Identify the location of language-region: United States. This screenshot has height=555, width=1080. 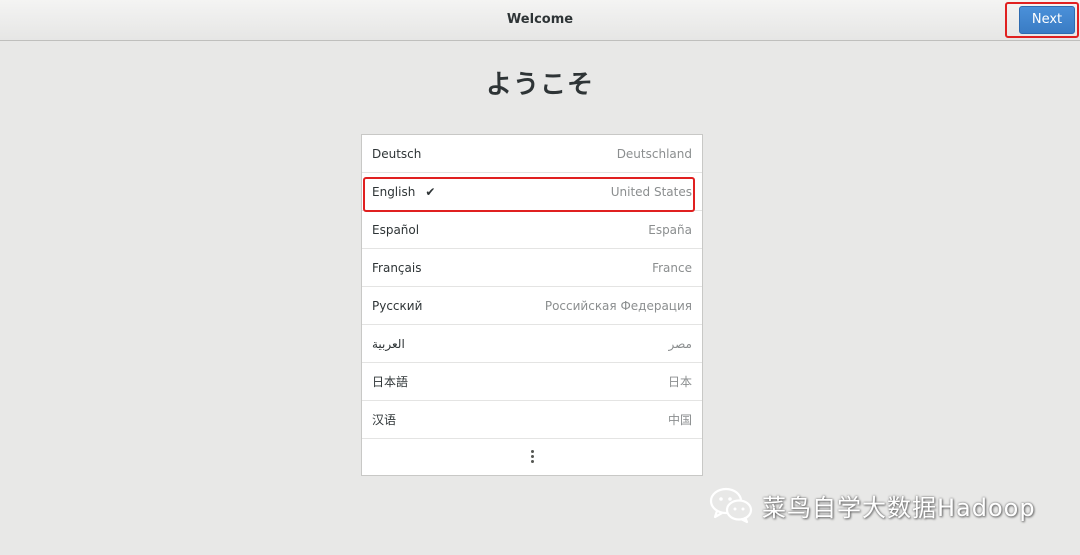
(651, 191).